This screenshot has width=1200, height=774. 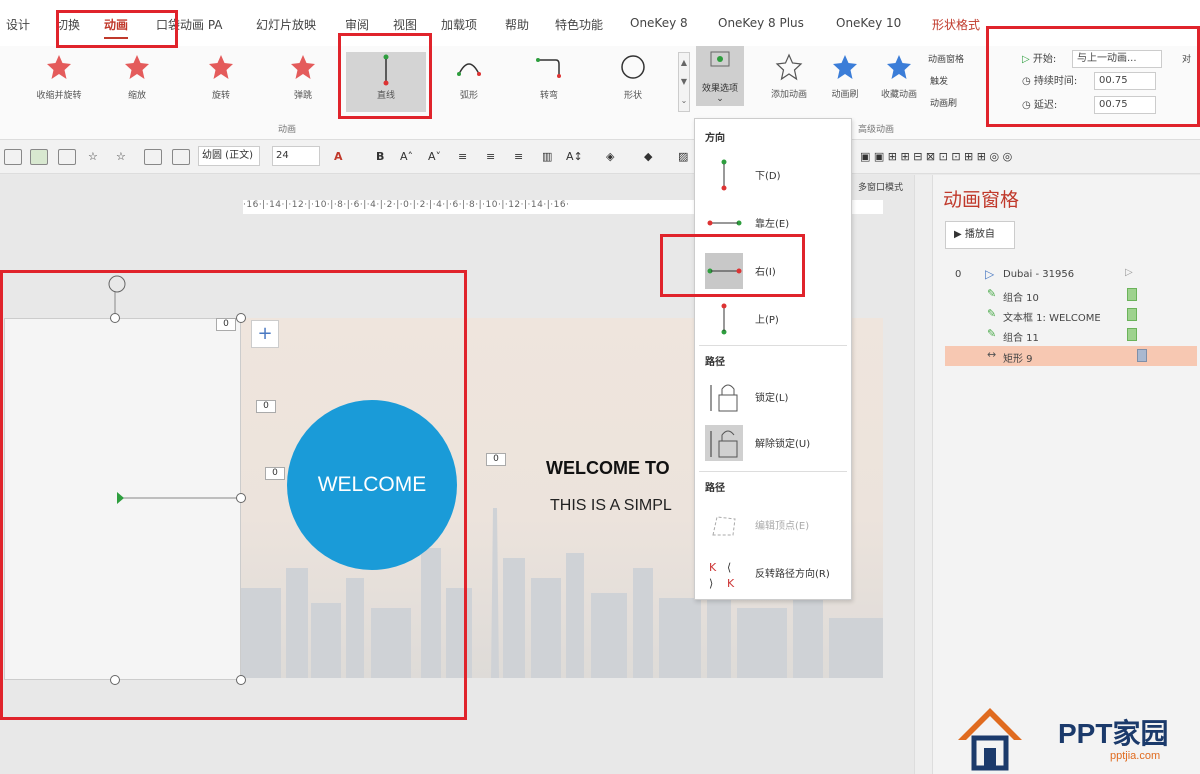 I want to click on direction-right-option: 右(I), so click(x=773, y=271).